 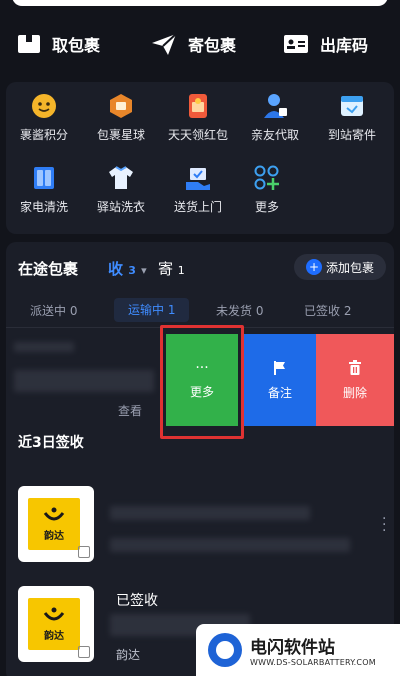 What do you see at coordinates (29, 44) in the screenshot?
I see `package-box-icon` at bounding box center [29, 44].